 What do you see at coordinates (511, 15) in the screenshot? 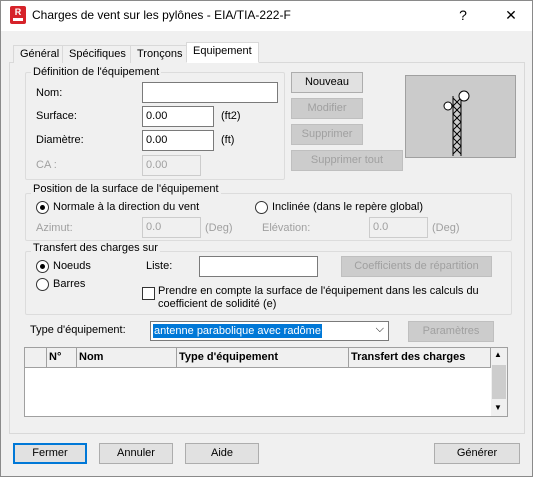
I see `close-button: ✕` at bounding box center [511, 15].